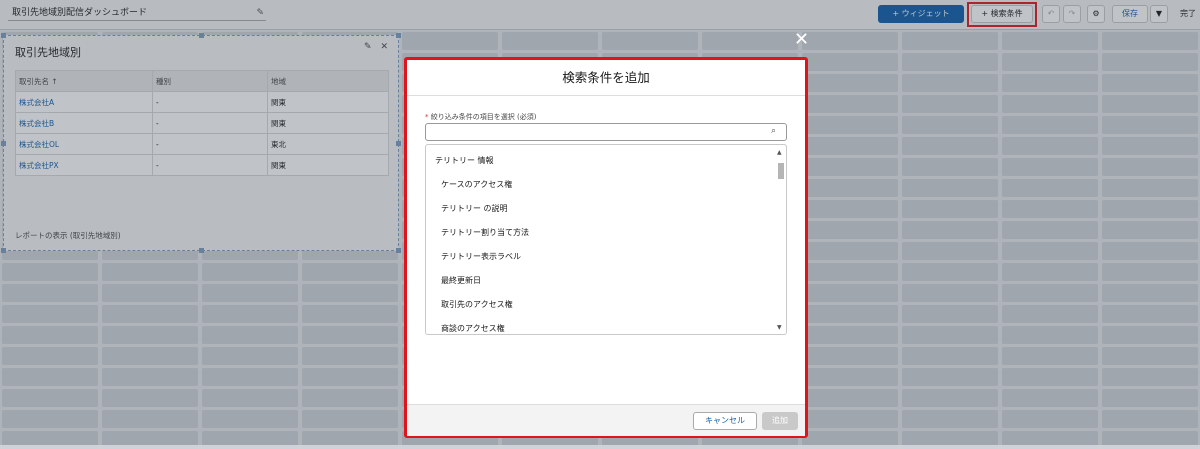  What do you see at coordinates (779, 327) in the screenshot?
I see `scroll-down-icon: ▼` at bounding box center [779, 327].